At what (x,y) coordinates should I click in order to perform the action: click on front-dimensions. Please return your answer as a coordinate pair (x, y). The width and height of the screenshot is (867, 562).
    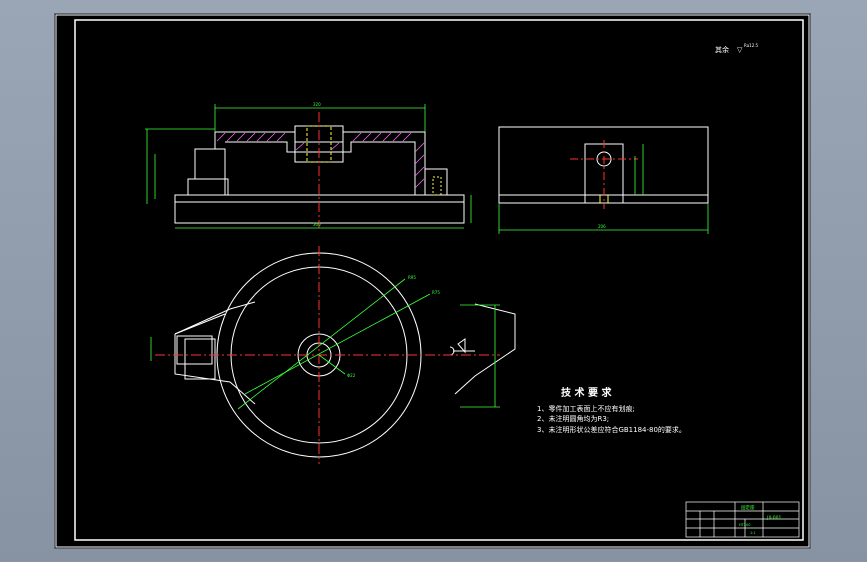
    Looking at the image, I should click on (308, 166).